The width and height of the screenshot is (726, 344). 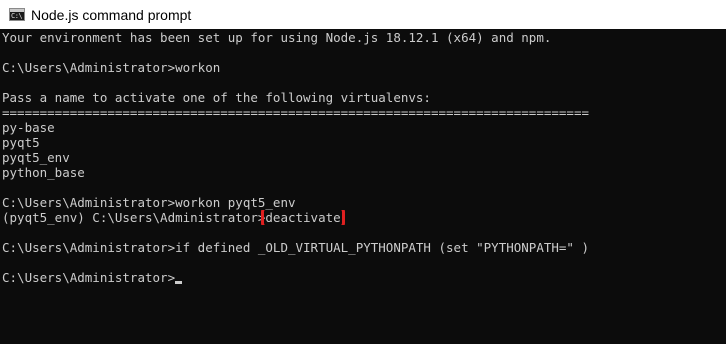 What do you see at coordinates (89, 277) in the screenshot?
I see `final-prompt: C:\Users\Administrator>` at bounding box center [89, 277].